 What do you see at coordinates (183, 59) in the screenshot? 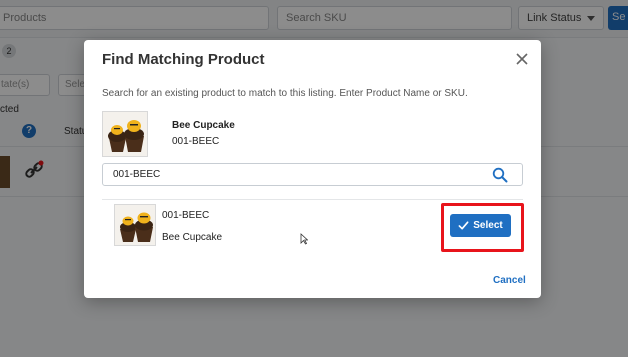
I see `dialog-title: Find Matching Product` at bounding box center [183, 59].